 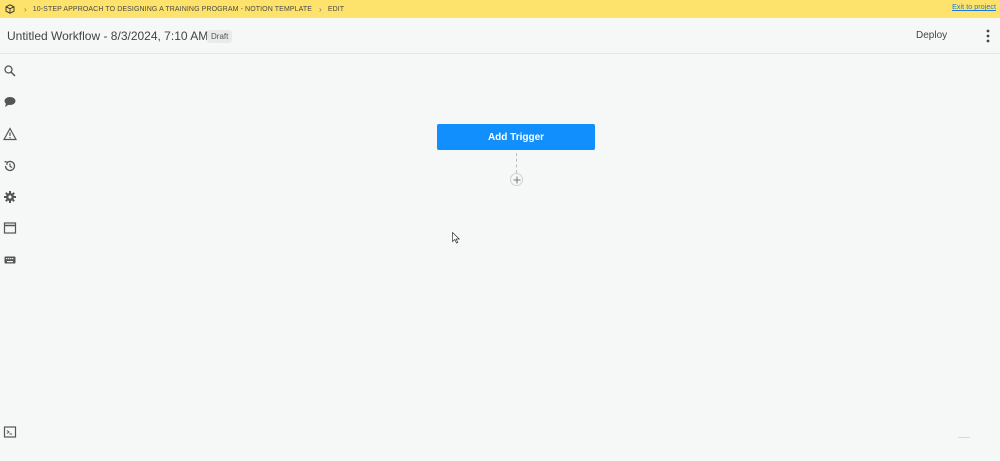 What do you see at coordinates (988, 36) in the screenshot?
I see `kebab-menu-icon` at bounding box center [988, 36].